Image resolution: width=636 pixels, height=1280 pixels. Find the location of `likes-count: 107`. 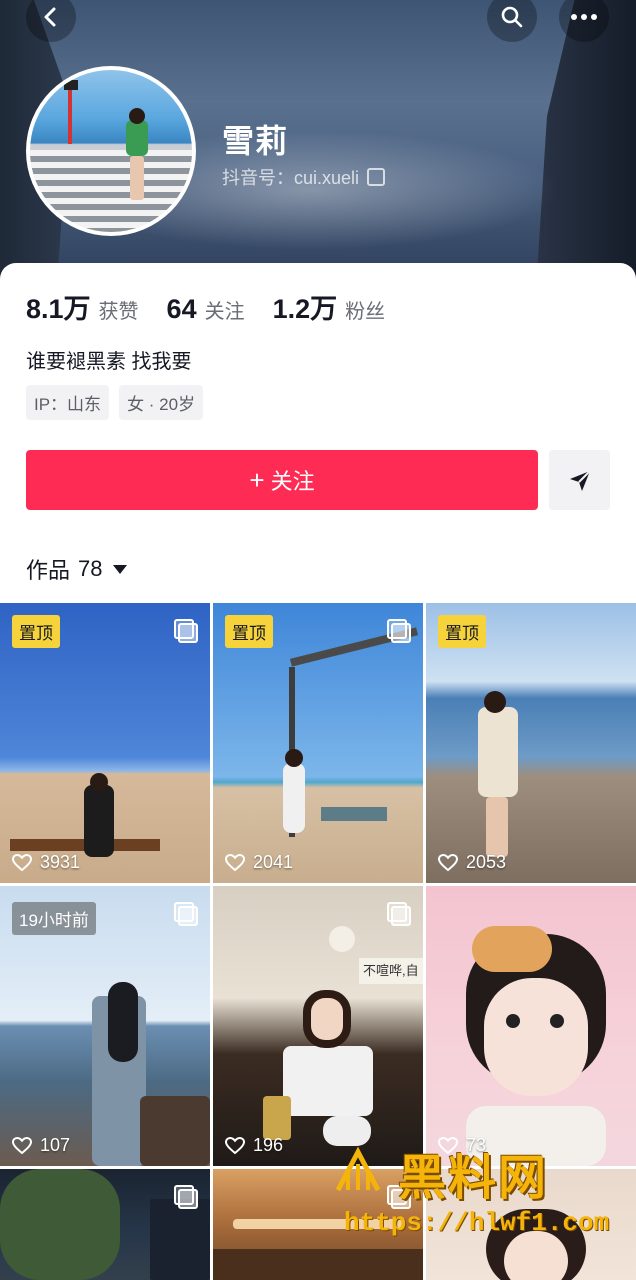

likes-count: 107 is located at coordinates (41, 1145).